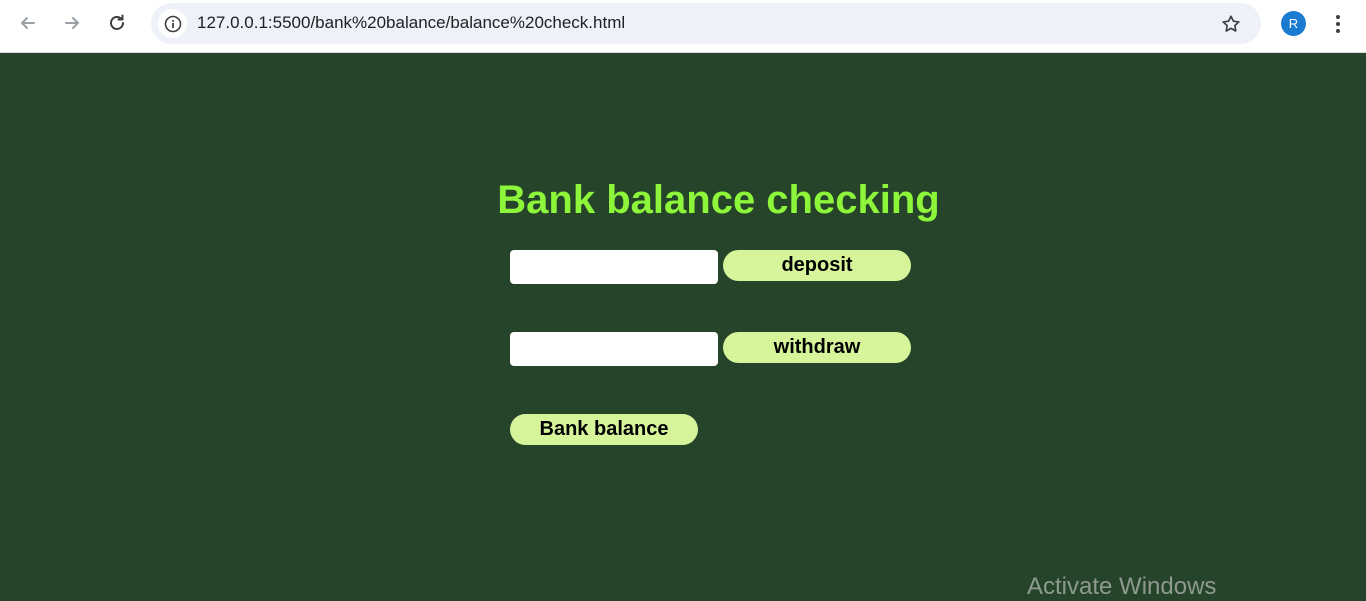  I want to click on bookmark-button, so click(1231, 24).